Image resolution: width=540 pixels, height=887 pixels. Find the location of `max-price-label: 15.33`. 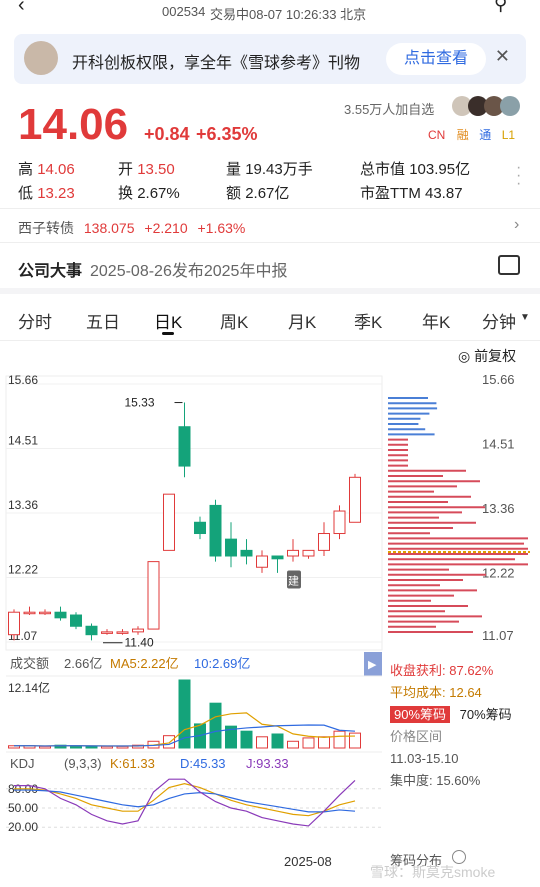

max-price-label: 15.33 is located at coordinates (140, 403).